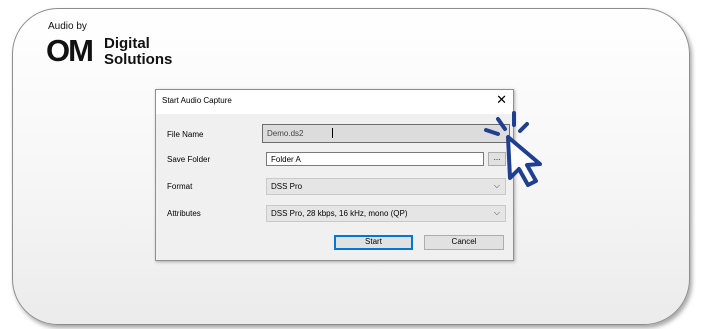  Describe the element at coordinates (180, 186) in the screenshot. I see `format-label: Format` at that location.